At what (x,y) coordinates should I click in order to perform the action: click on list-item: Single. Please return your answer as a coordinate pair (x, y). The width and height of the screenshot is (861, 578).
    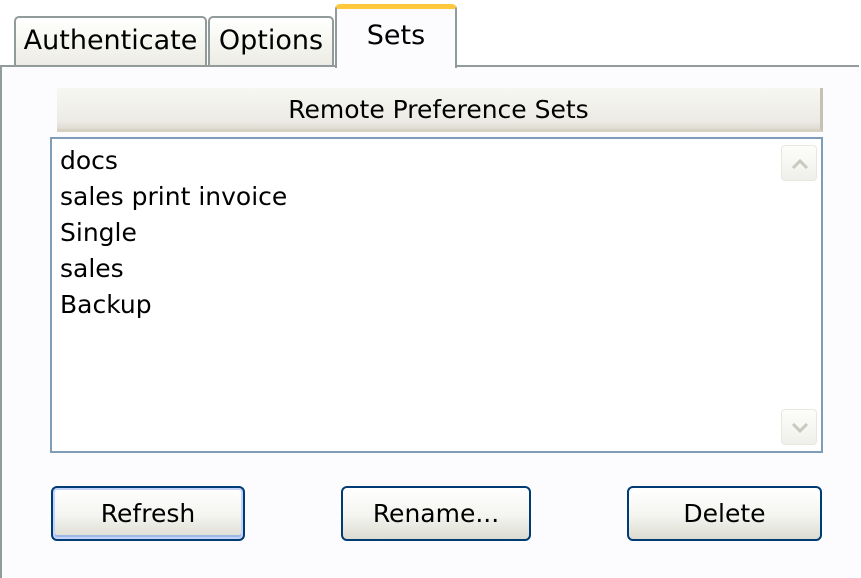
    Looking at the image, I should click on (173, 233).